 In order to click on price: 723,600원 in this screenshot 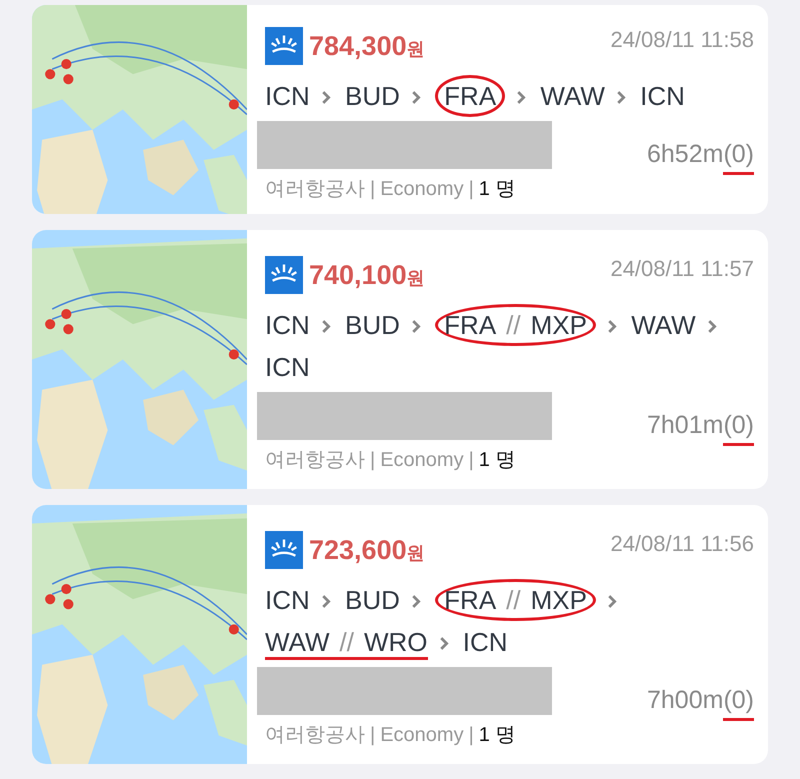, I will do `click(367, 550)`.